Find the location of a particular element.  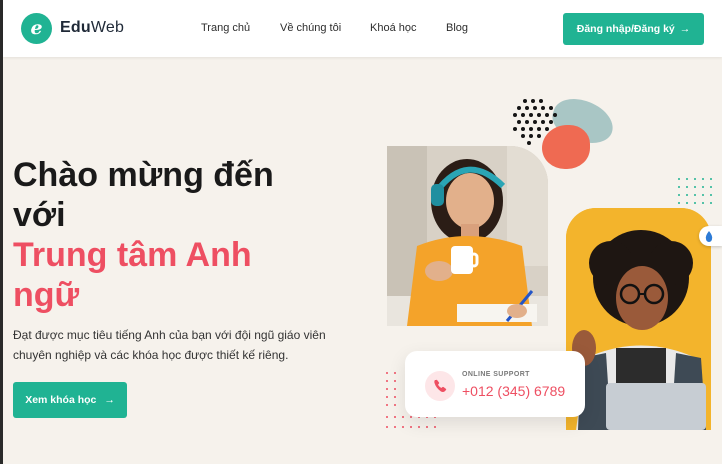

side-floating-button is located at coordinates (710, 236).